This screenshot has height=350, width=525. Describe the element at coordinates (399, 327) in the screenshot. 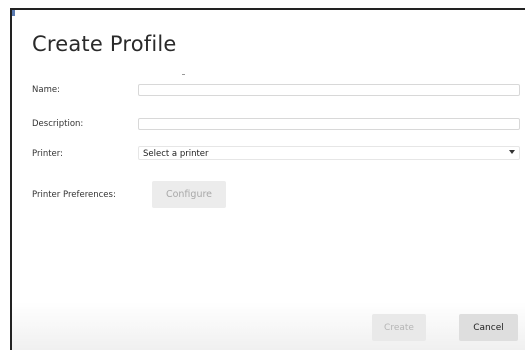

I see `create-button: Create` at that location.